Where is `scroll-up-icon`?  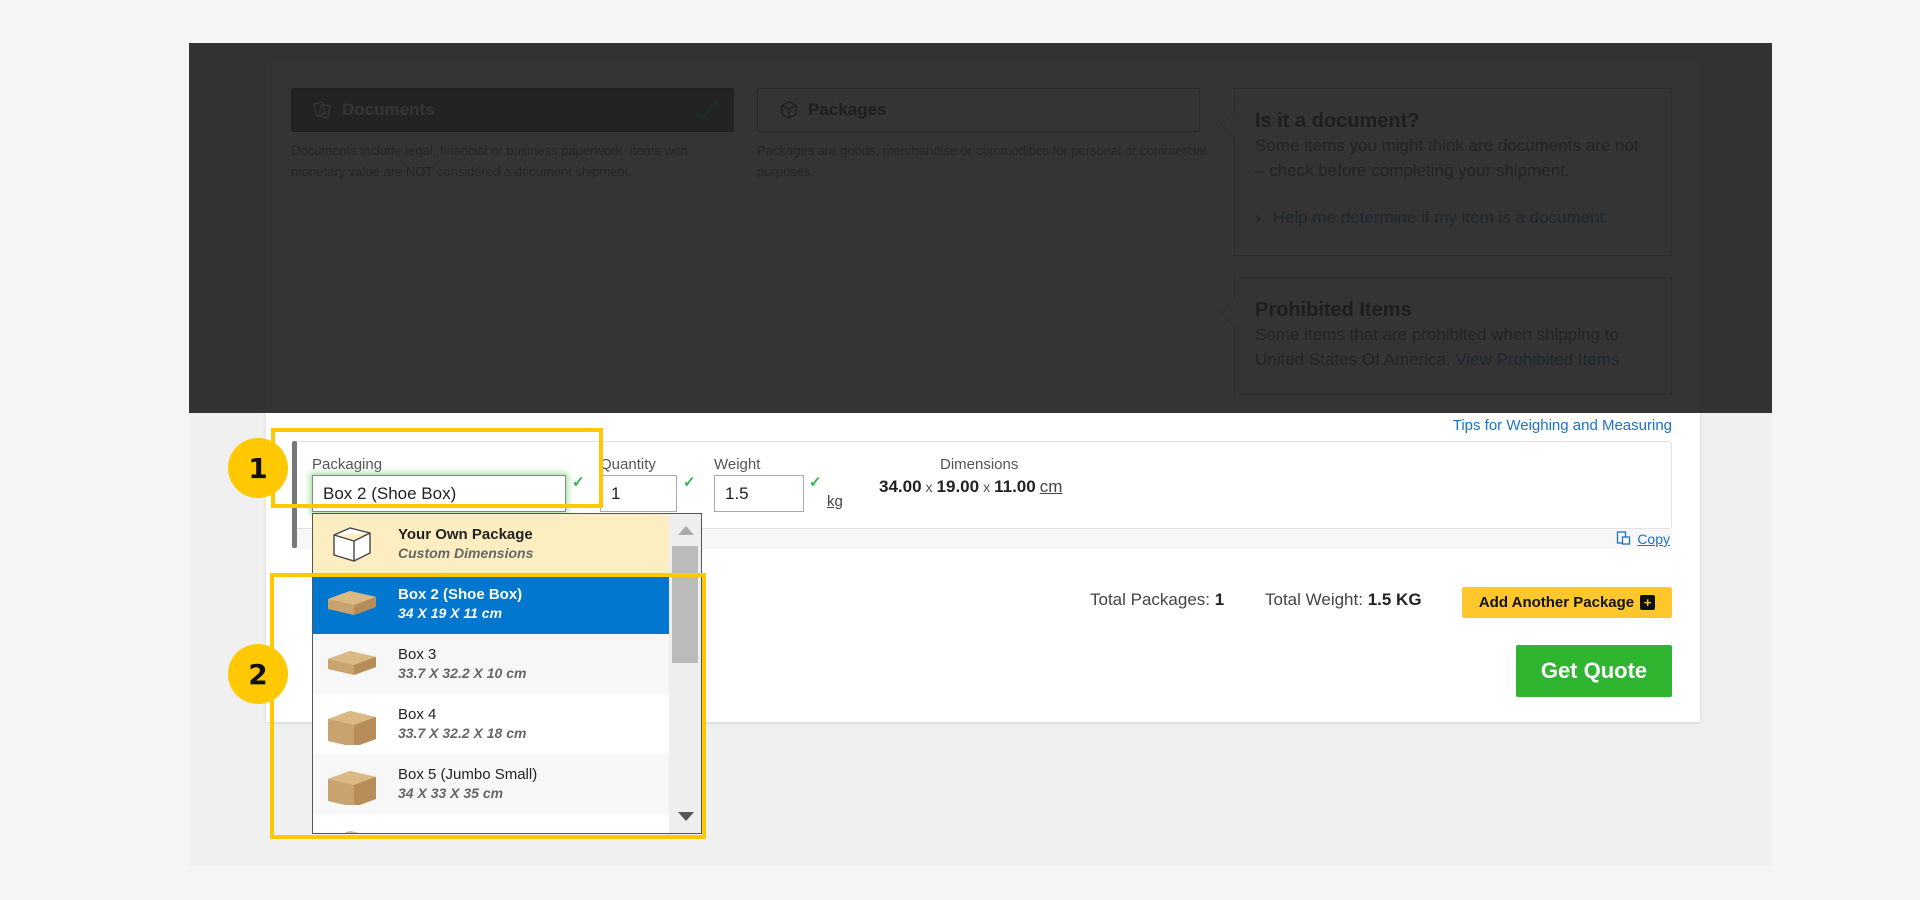 scroll-up-icon is located at coordinates (686, 530).